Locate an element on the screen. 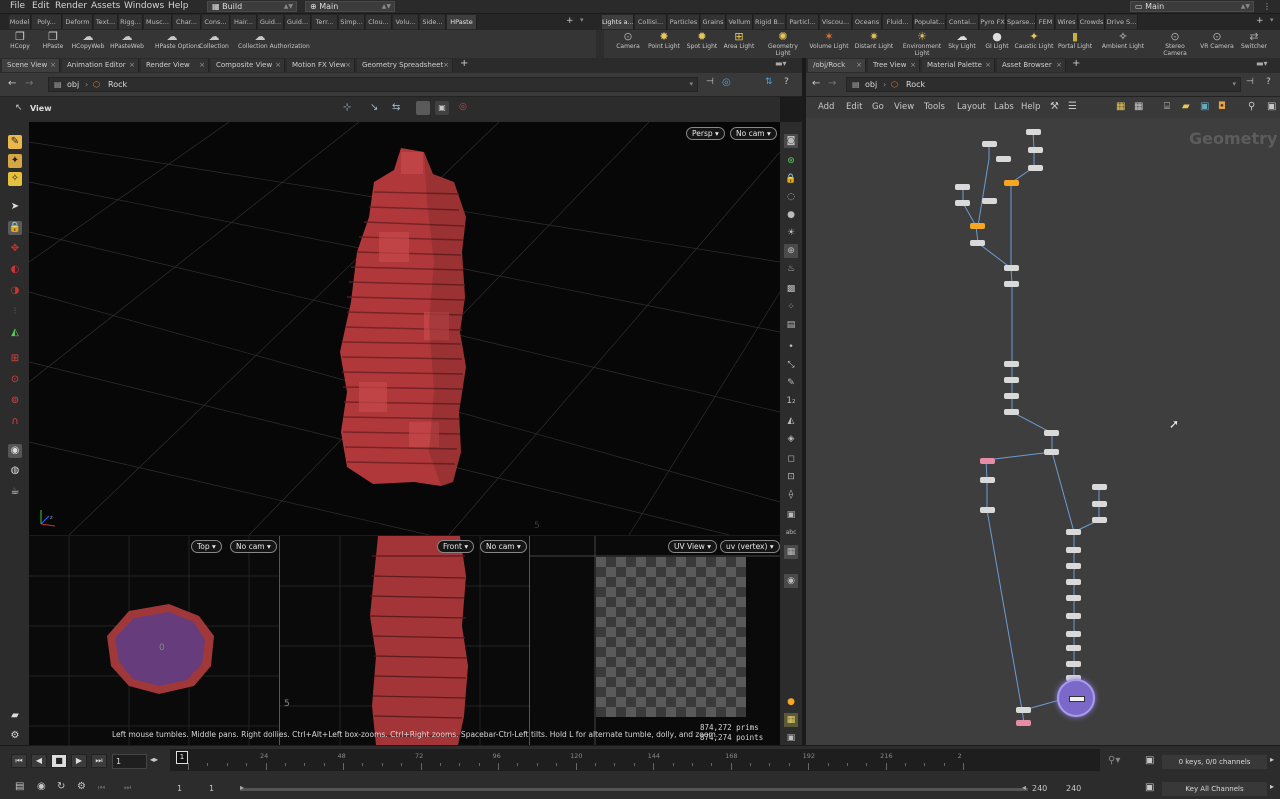 This screenshot has width=1280, height=799. light-tool-button: ● GI Light is located at coordinates (997, 44).